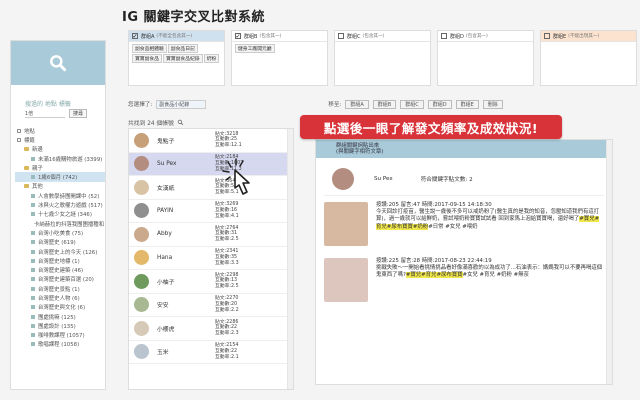 The image size is (640, 400). Describe the element at coordinates (60, 139) in the screenshot. I see `tree-node: 標籤` at that location.